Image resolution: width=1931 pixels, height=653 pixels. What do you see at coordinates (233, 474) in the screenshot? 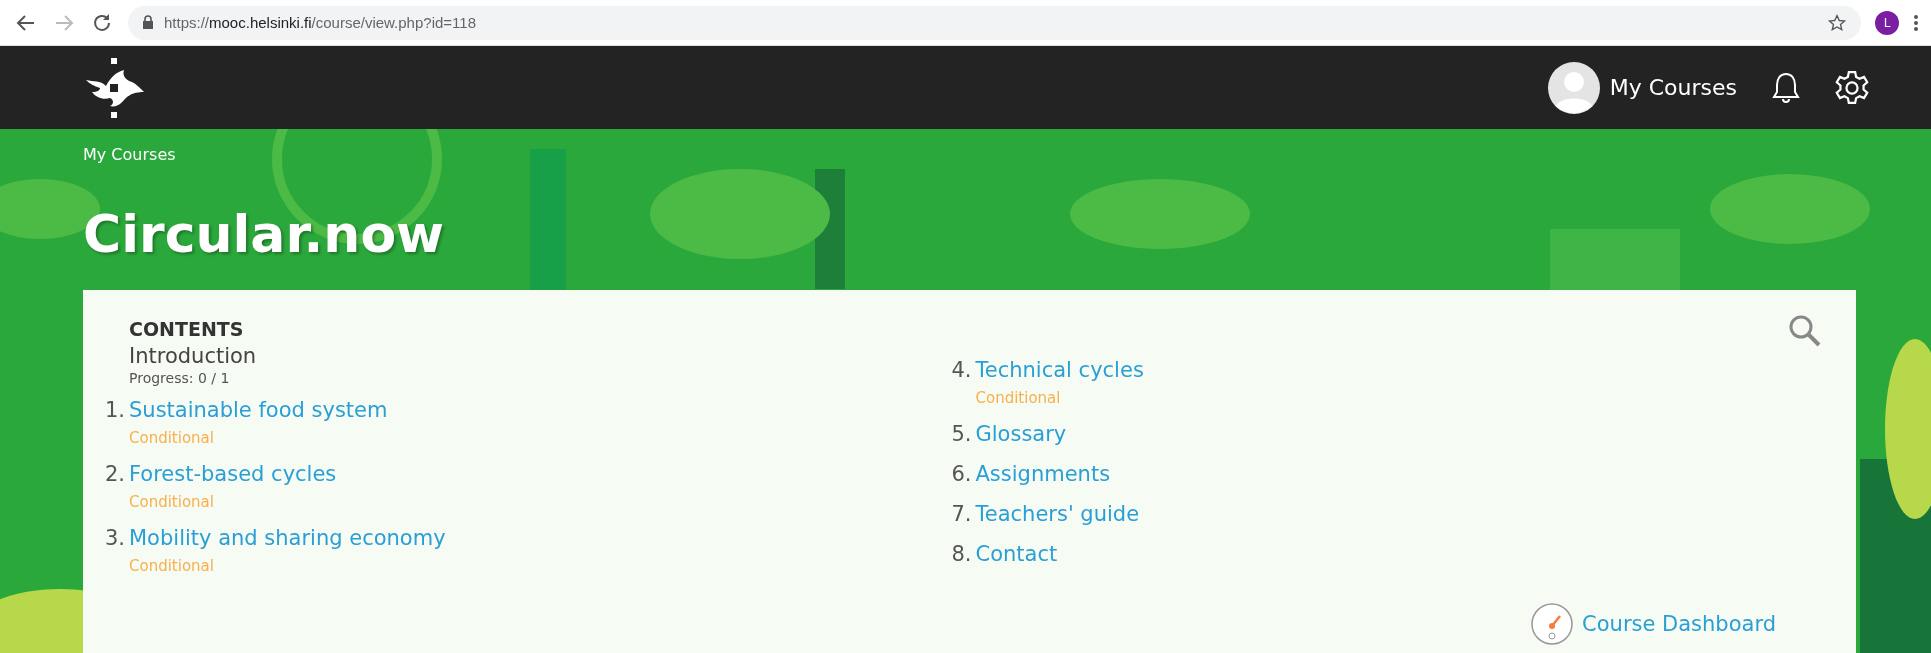
I see `section-link: Forest-based cycles` at bounding box center [233, 474].